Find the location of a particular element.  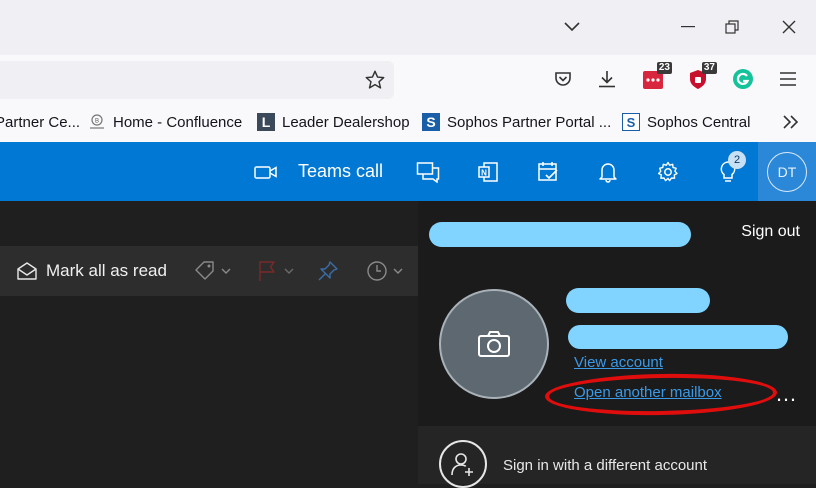

sign-in-different-account-button: Sign in with a different account is located at coordinates (617, 457).